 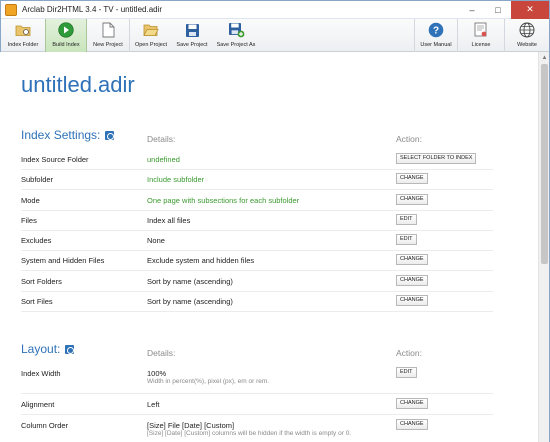 What do you see at coordinates (108, 30) in the screenshot?
I see `new-document-icon` at bounding box center [108, 30].